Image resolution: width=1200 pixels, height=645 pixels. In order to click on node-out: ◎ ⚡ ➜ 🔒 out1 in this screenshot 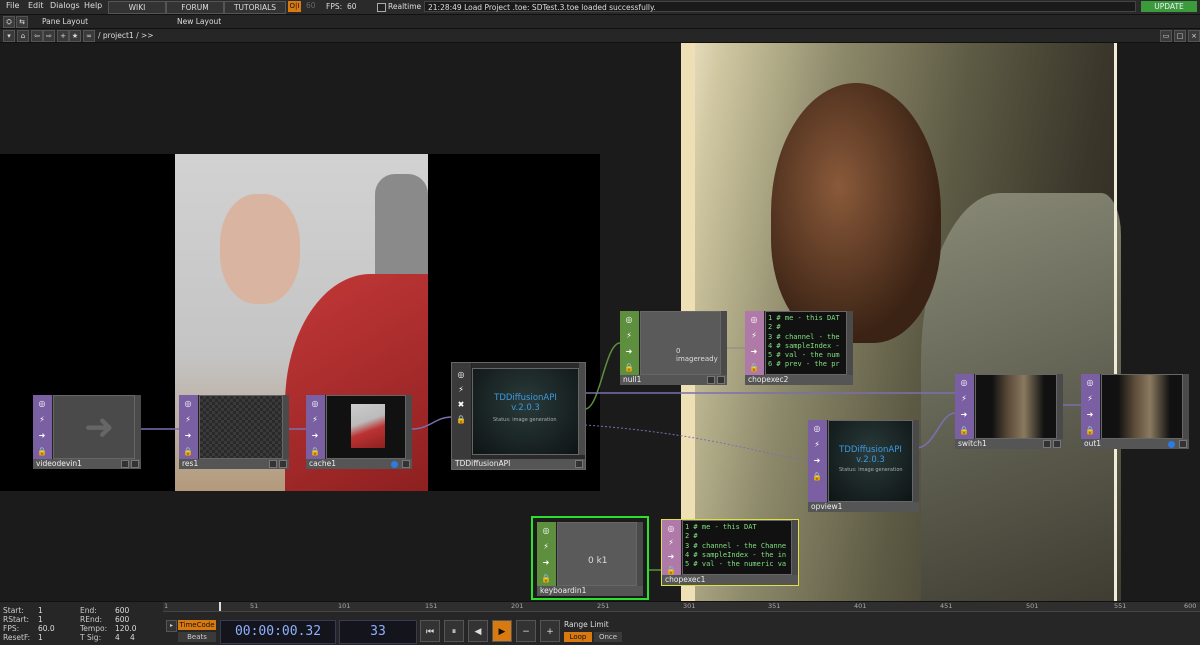, I will do `click(1135, 411)`.